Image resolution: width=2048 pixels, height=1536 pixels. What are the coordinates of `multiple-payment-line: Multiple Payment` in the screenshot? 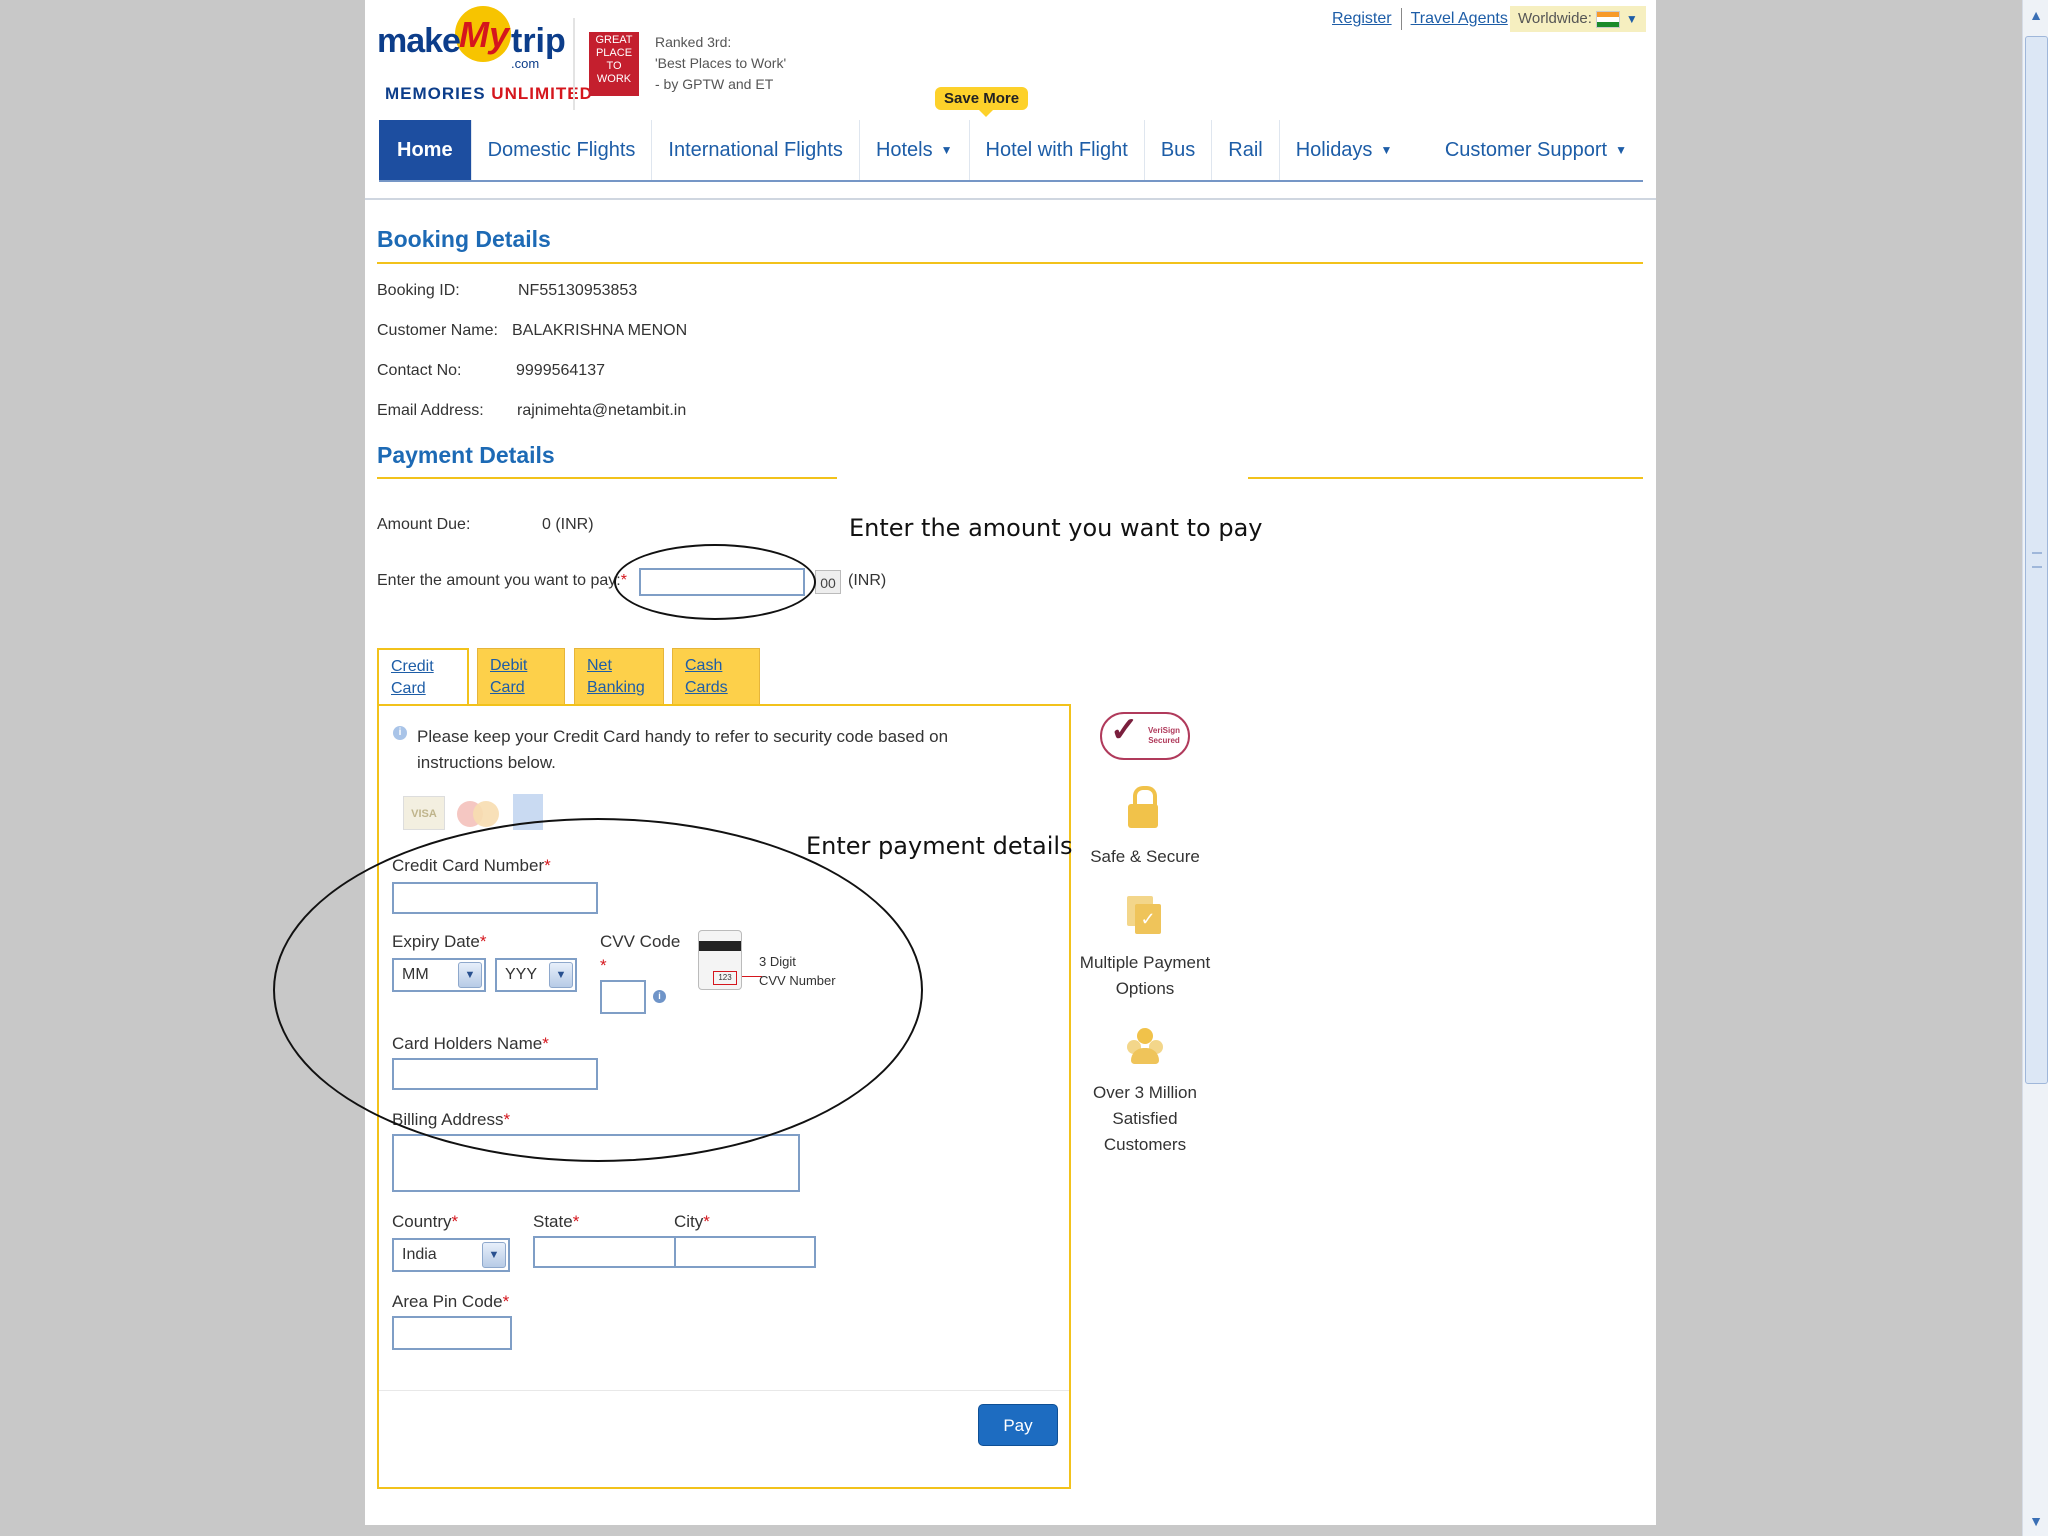 It's located at (1145, 962).